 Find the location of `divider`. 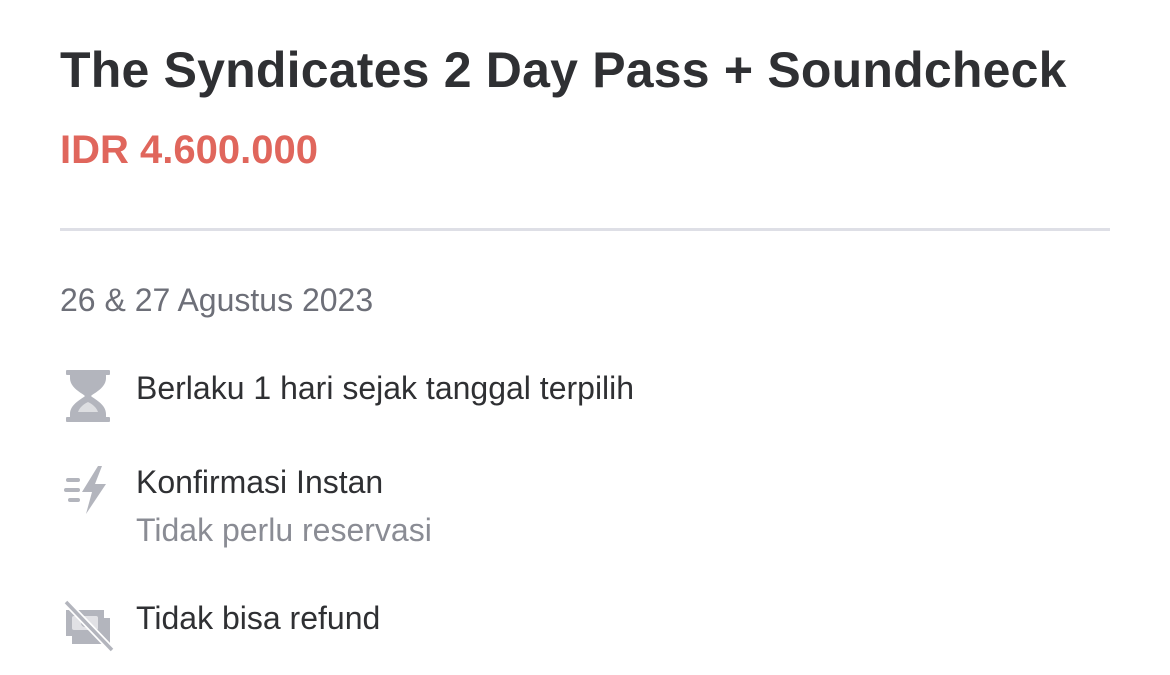

divider is located at coordinates (585, 229).